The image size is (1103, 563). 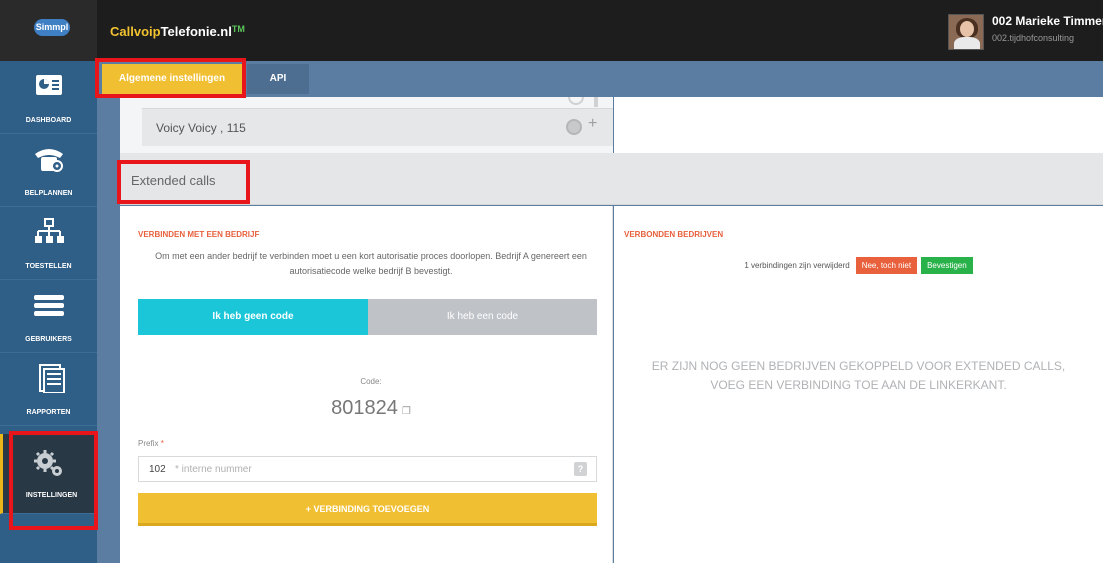 What do you see at coordinates (48, 463) in the screenshot?
I see `gears-icon` at bounding box center [48, 463].